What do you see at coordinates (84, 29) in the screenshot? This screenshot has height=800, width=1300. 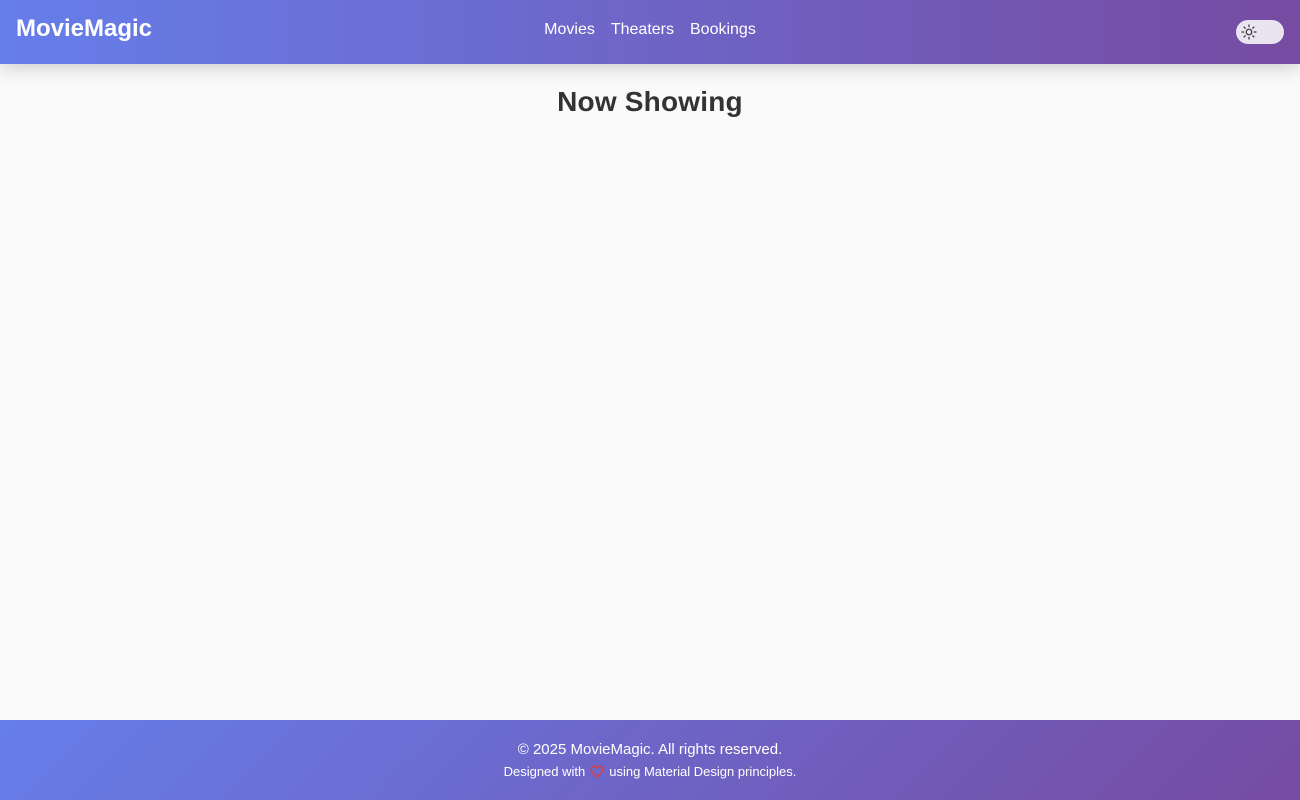 I see `brand-logo: MovieMagic` at bounding box center [84, 29].